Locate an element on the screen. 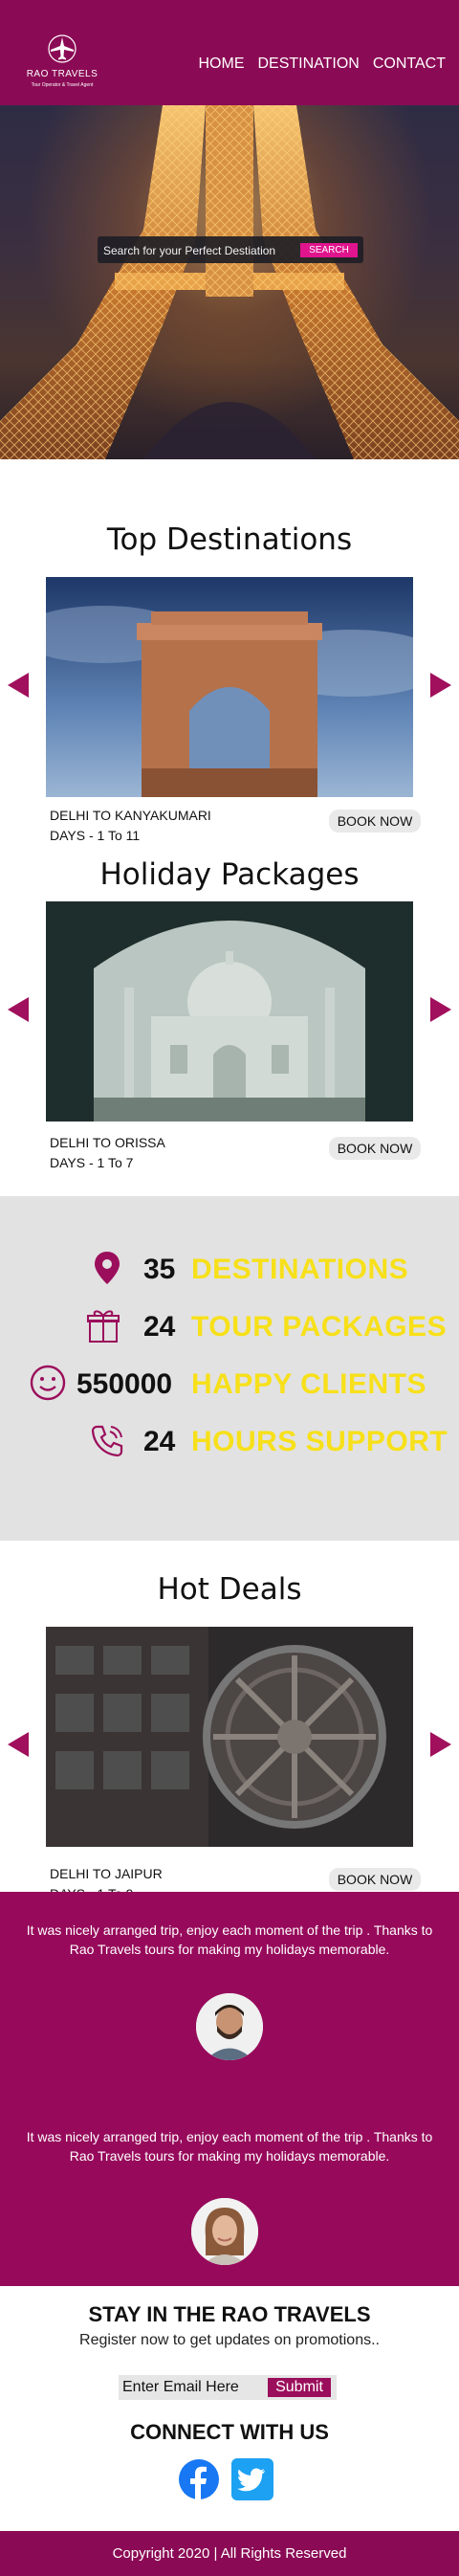  nav-destination-link: DESTINATION is located at coordinates (308, 64).